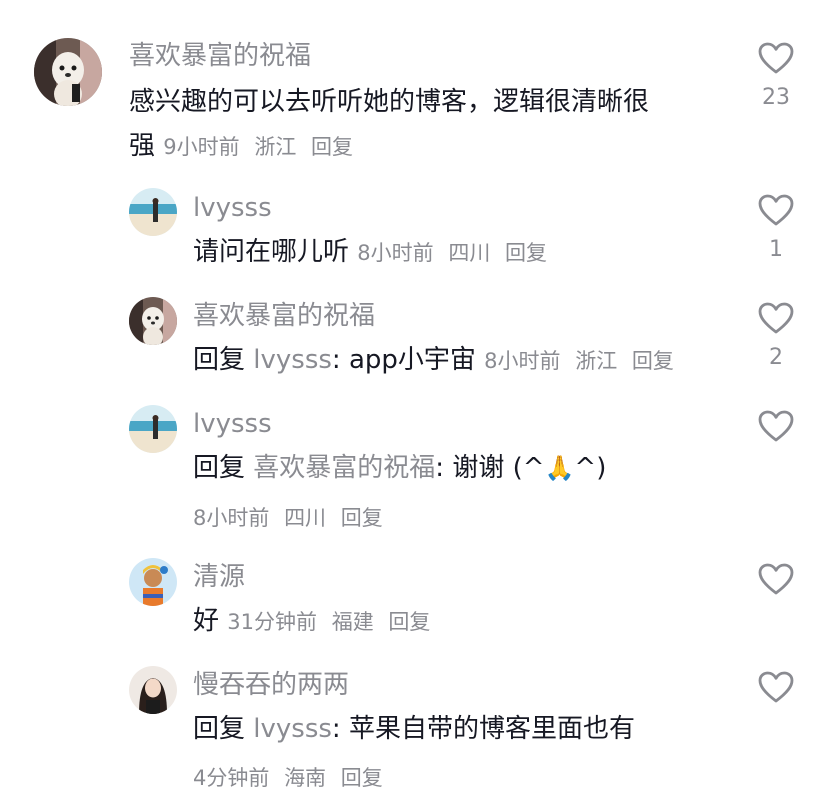  What do you see at coordinates (429, 146) in the screenshot?
I see `comment-text-line-2-wrap: 强 9小时前 浙江 回复` at bounding box center [429, 146].